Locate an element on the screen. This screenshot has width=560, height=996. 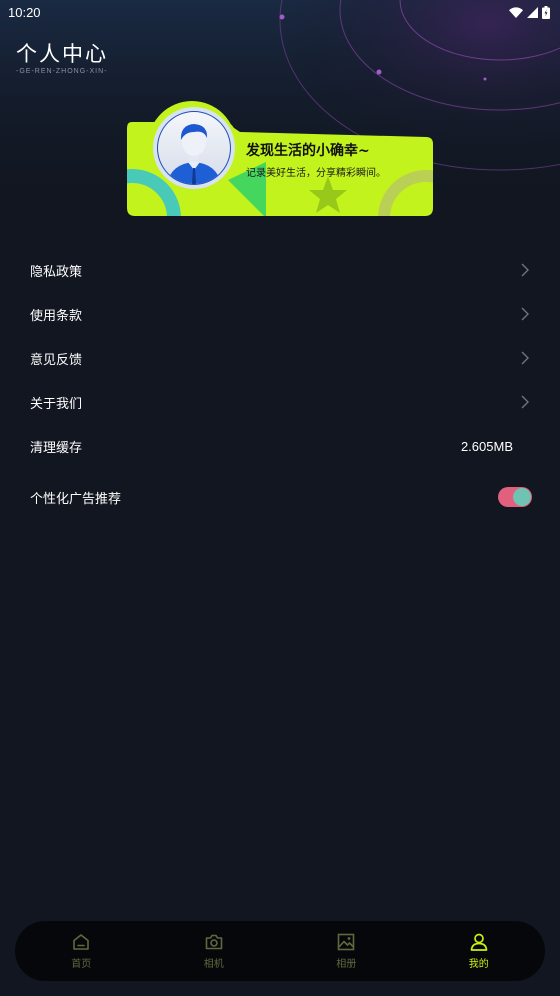
tab-label: 我的 is located at coordinates (478, 964).